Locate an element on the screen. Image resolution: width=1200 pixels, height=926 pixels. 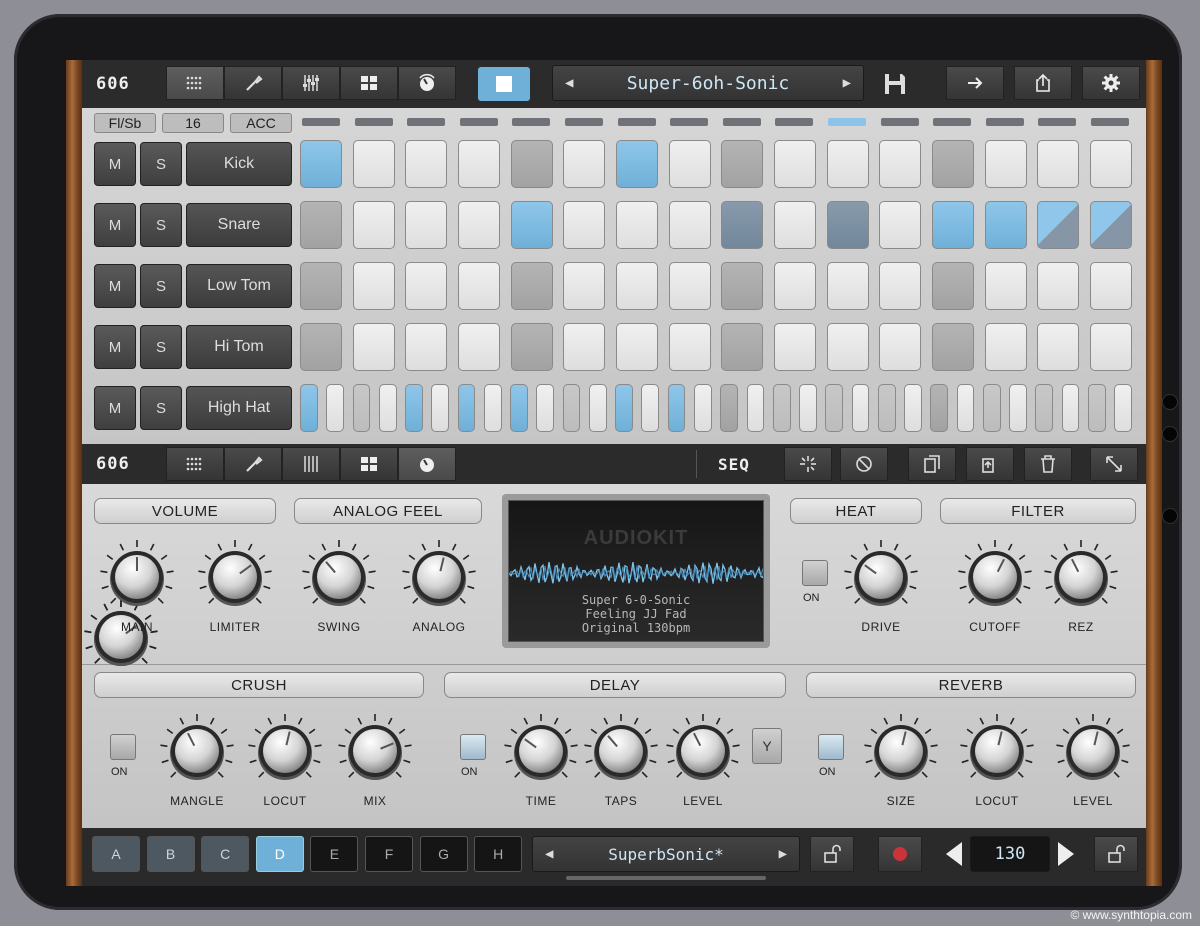
edit-sound-button is located at coordinates (253, 83).